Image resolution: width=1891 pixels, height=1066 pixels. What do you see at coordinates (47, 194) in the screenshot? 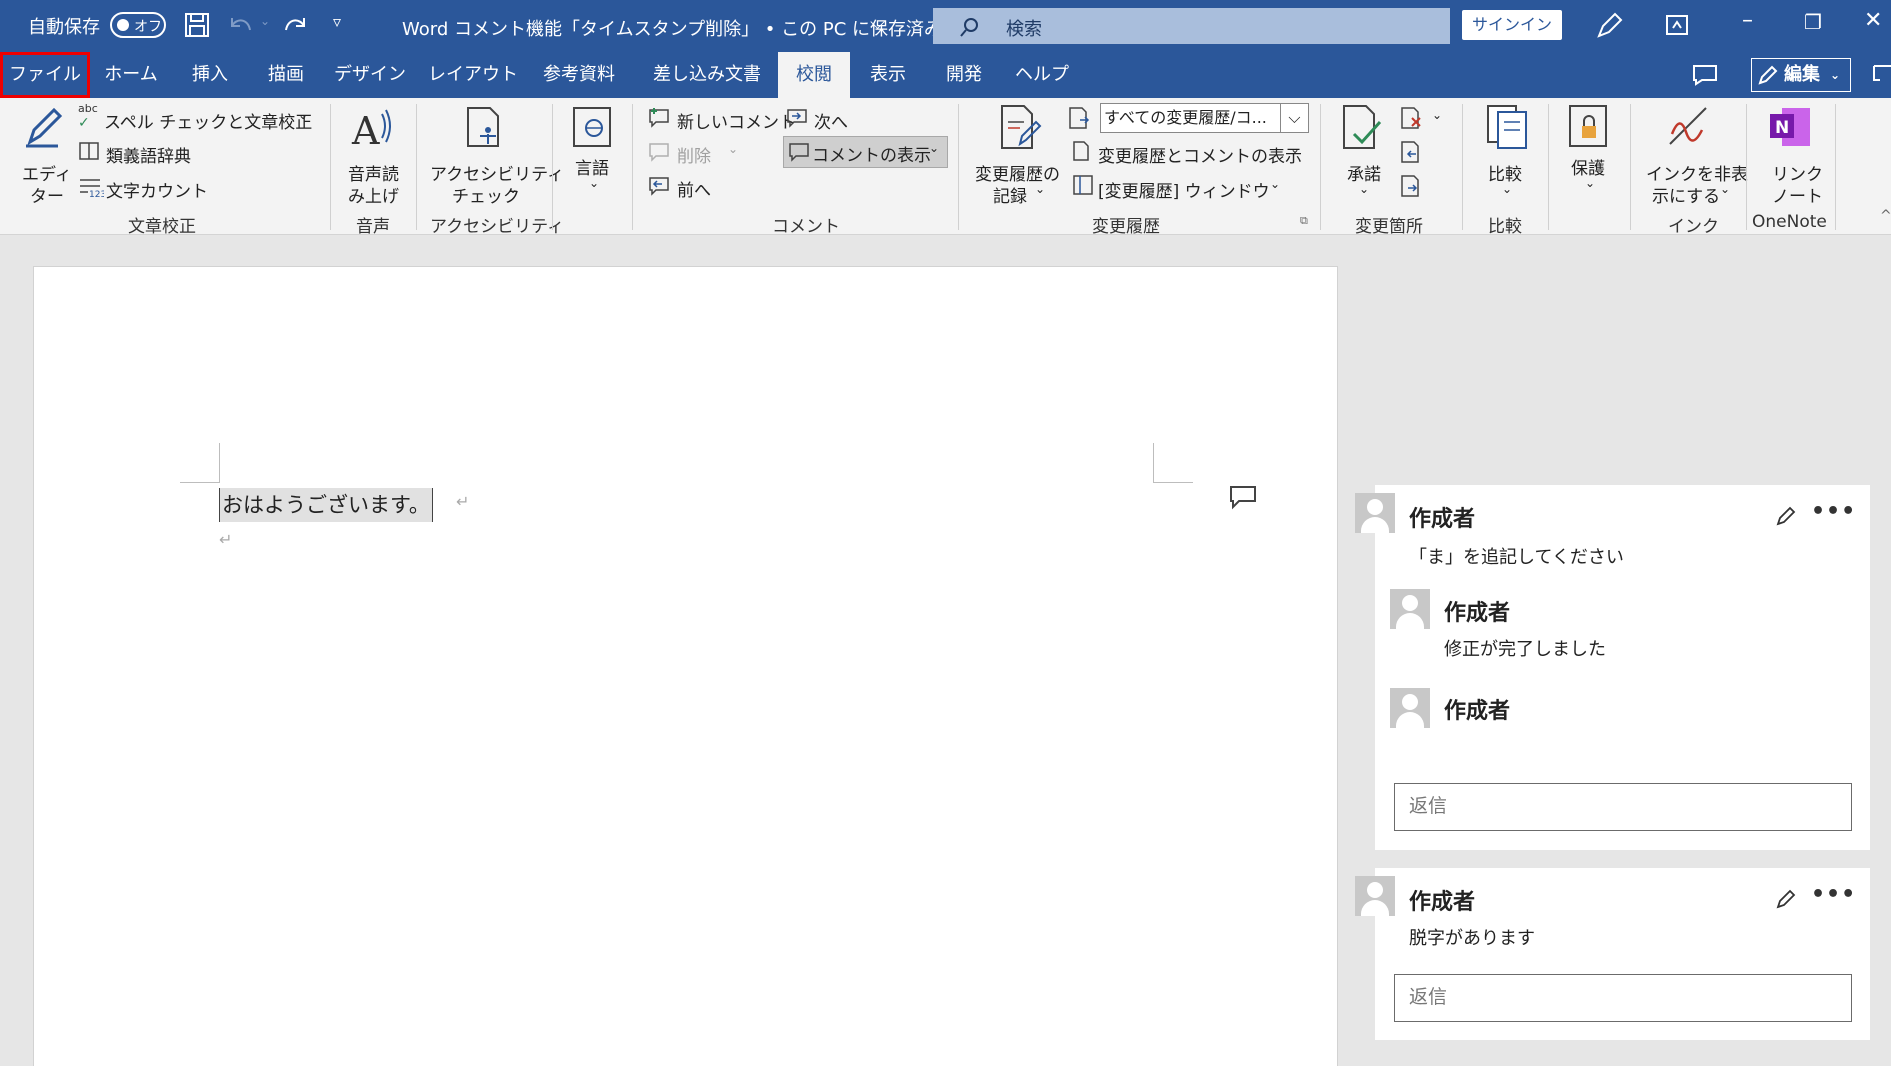
I see `editor-label-2: ター` at bounding box center [47, 194].